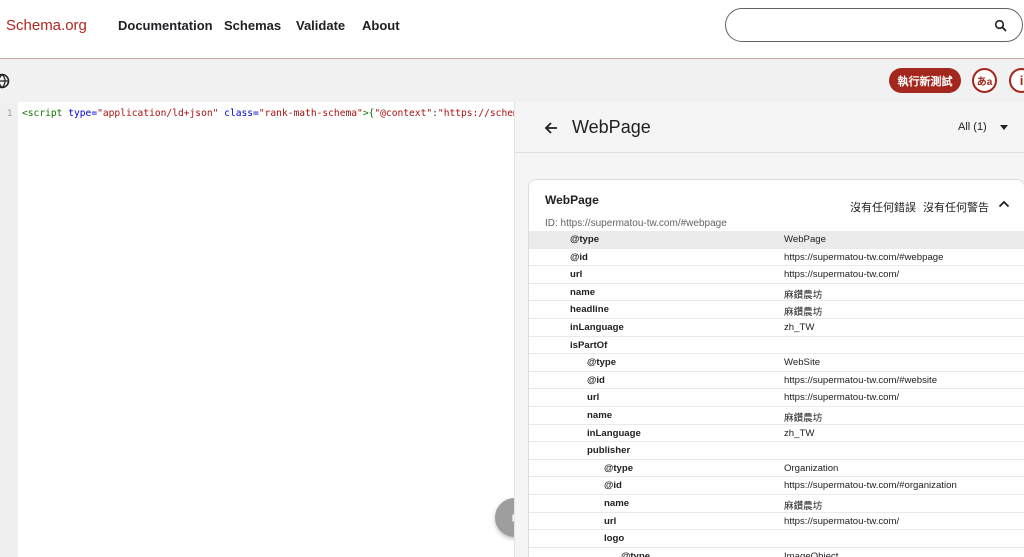  What do you see at coordinates (776, 363) in the screenshot?
I see `table-row: @type WebSite` at bounding box center [776, 363].